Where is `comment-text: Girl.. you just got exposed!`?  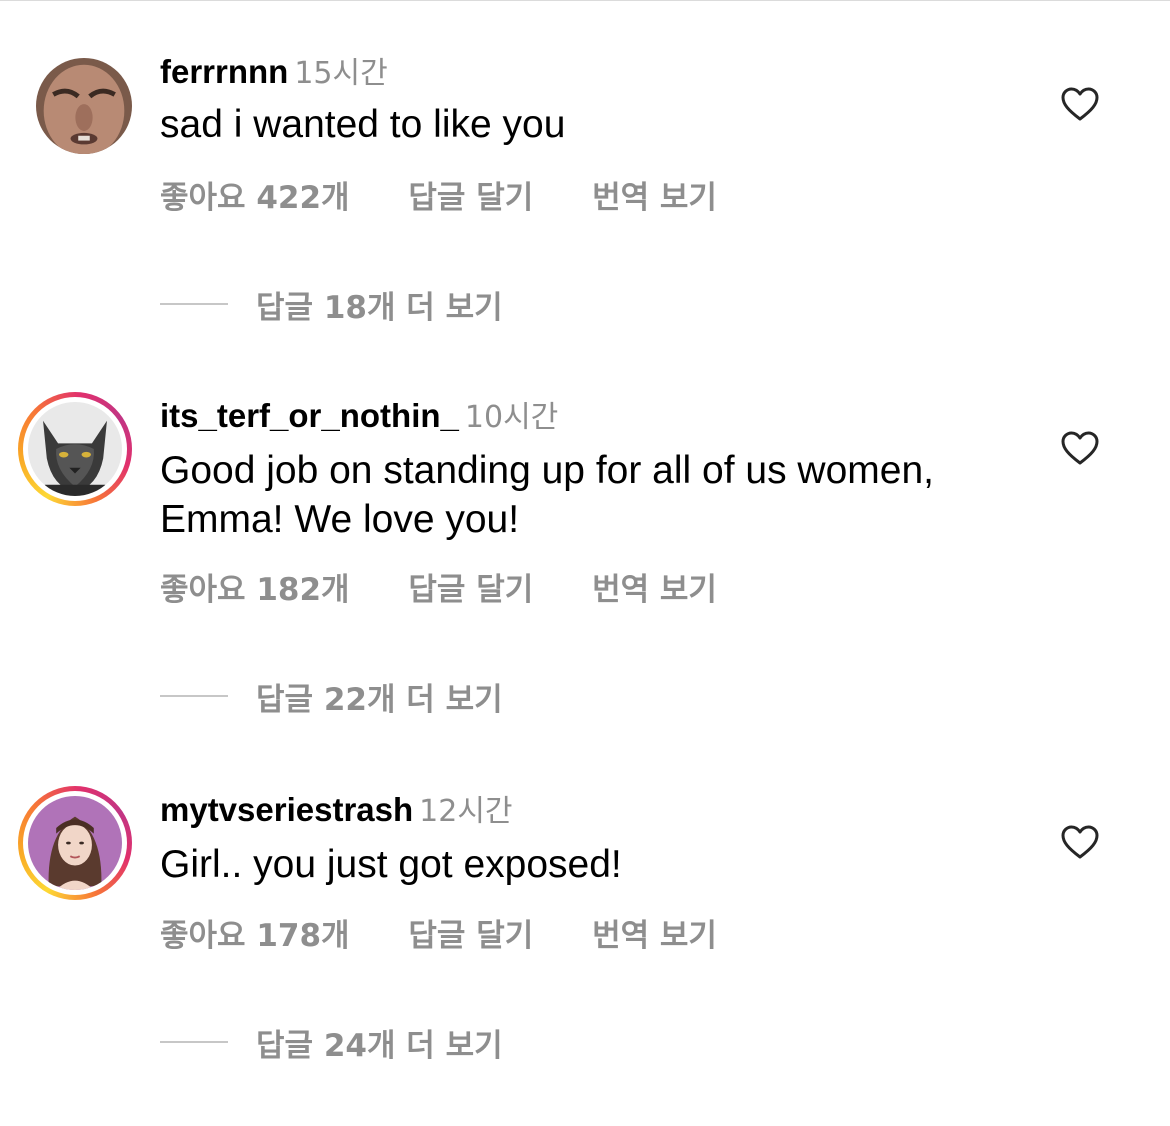
comment-text: Girl.. you just got exposed! is located at coordinates (391, 864).